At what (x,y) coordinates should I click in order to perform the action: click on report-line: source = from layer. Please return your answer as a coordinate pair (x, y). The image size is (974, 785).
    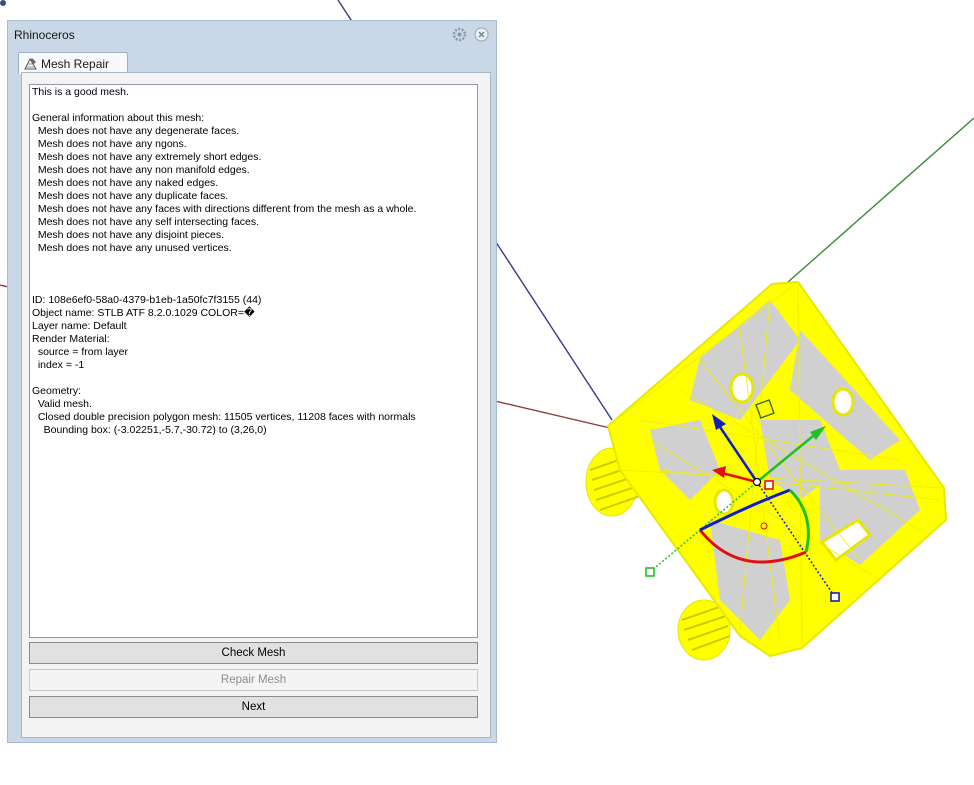
    Looking at the image, I should click on (80, 352).